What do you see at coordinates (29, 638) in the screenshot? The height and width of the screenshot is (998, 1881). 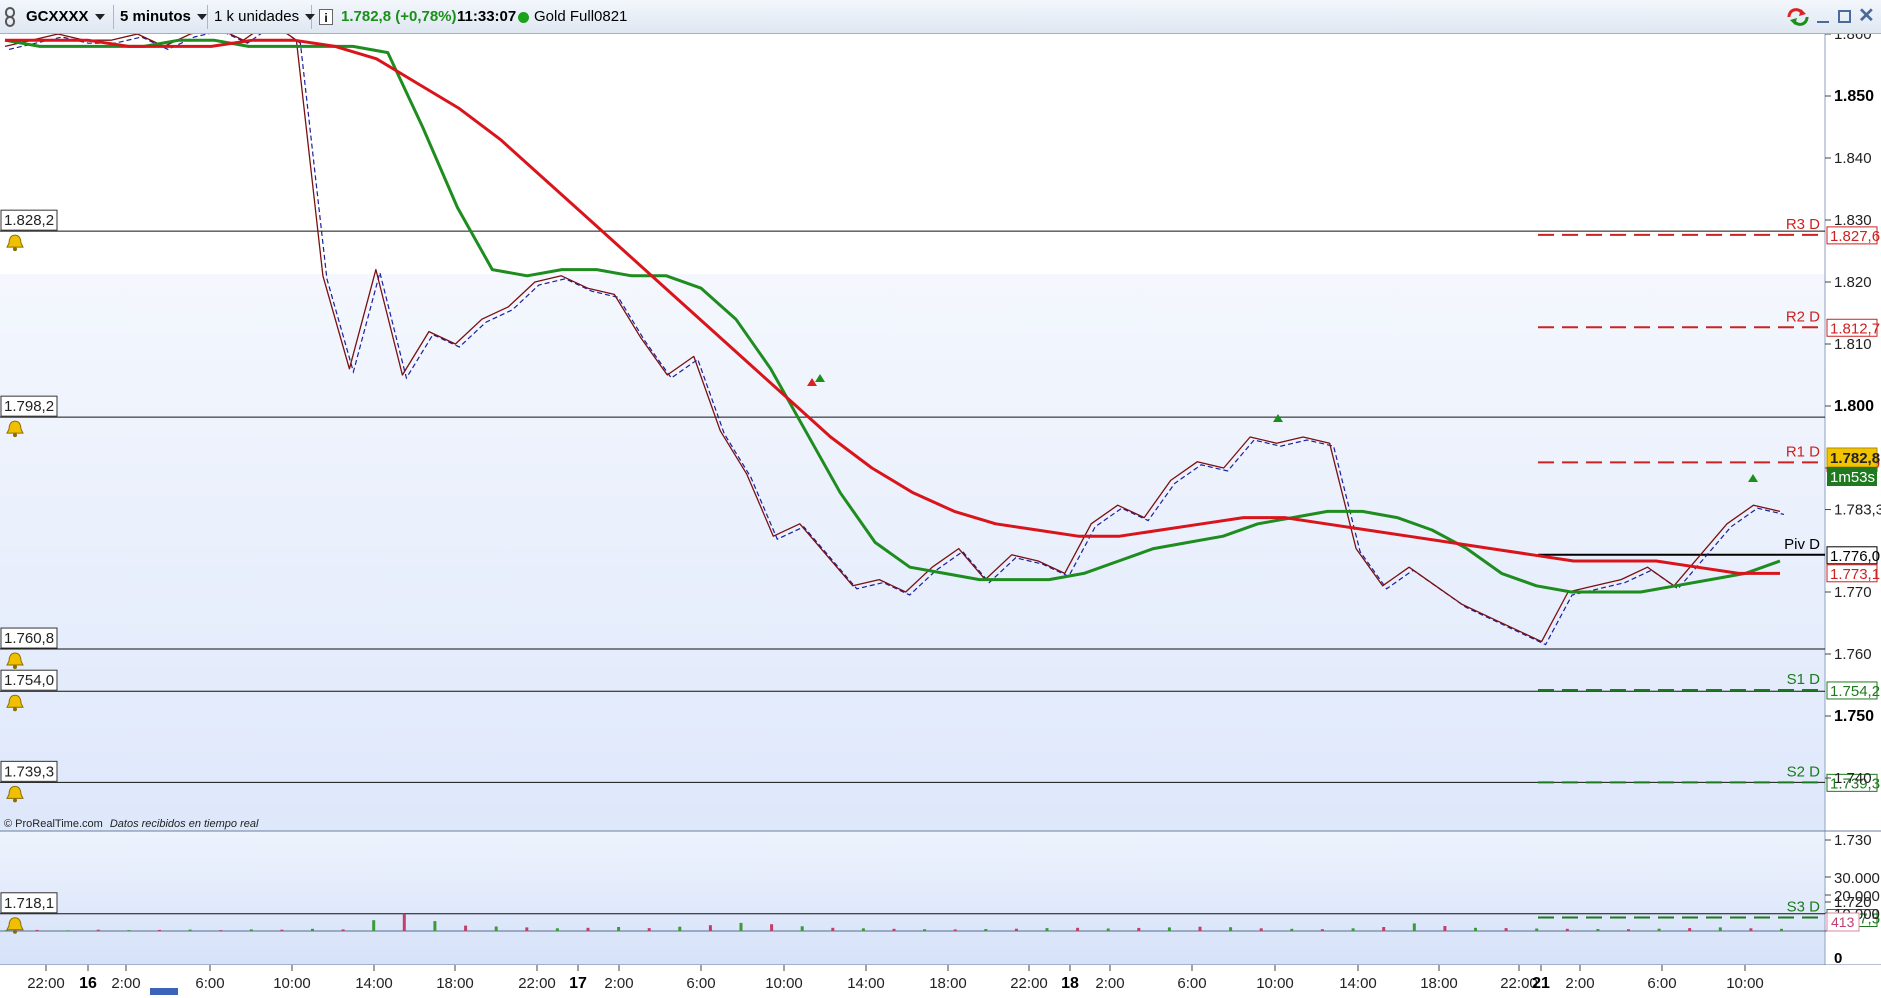 I see `alert-label-2: 1.760,8` at bounding box center [29, 638].